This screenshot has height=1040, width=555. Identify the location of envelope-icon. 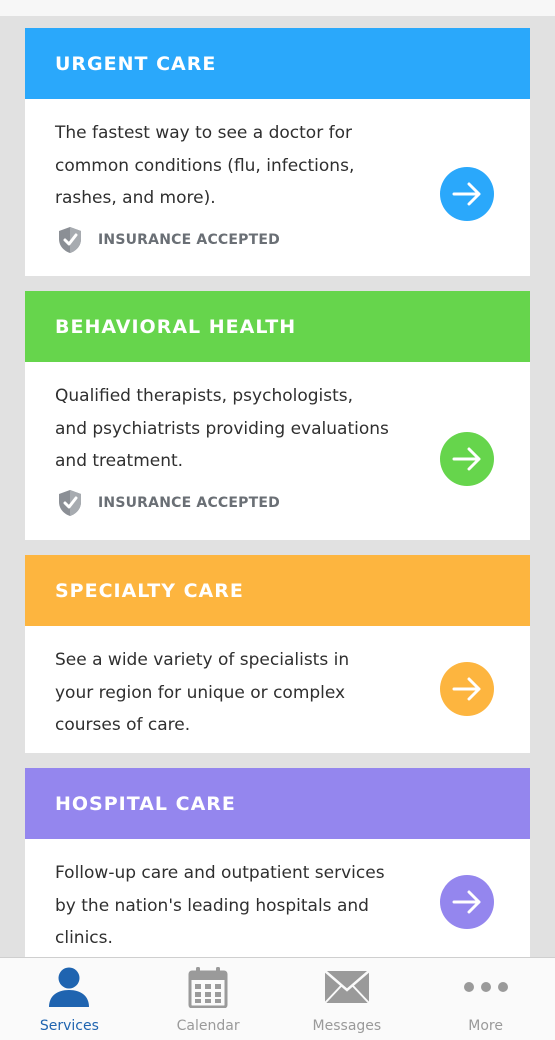
(347, 987).